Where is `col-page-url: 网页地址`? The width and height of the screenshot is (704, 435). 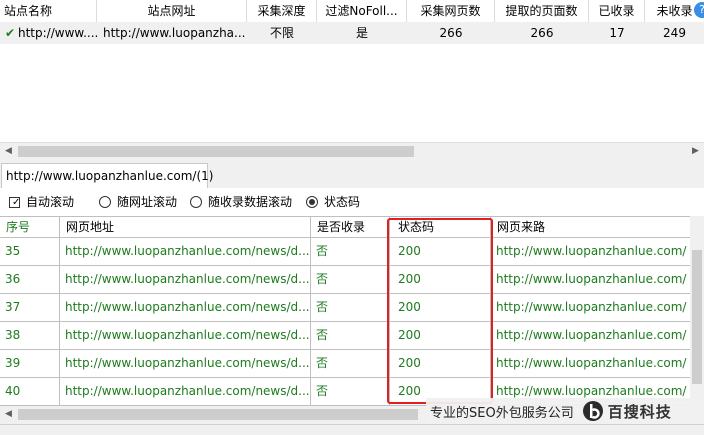
col-page-url: 网页地址 is located at coordinates (185, 227).